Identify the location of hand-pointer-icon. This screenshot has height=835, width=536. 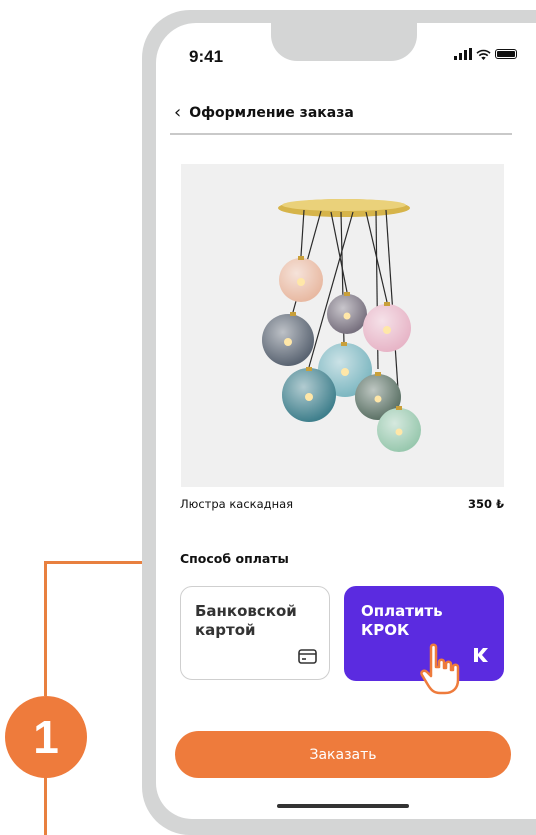
(440, 669).